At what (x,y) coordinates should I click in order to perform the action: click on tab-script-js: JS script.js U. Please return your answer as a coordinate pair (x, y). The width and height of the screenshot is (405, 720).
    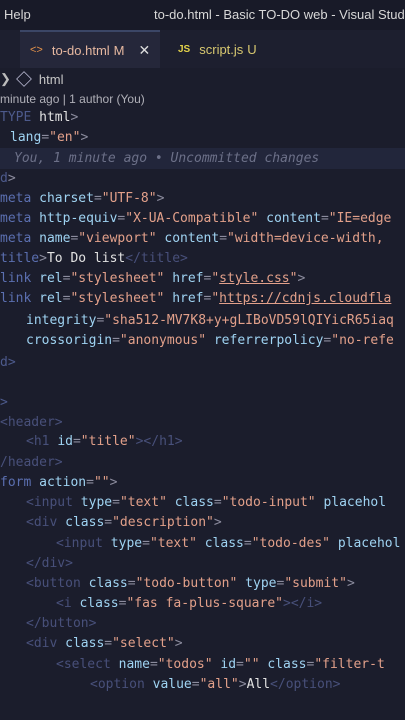
    Looking at the image, I should click on (213, 49).